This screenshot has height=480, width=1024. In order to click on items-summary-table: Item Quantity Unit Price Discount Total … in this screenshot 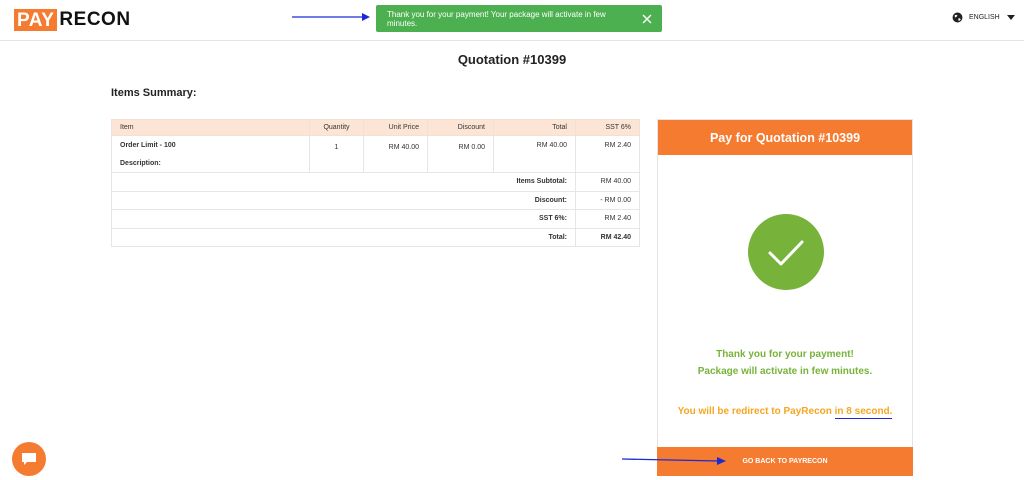, I will do `click(375, 183)`.